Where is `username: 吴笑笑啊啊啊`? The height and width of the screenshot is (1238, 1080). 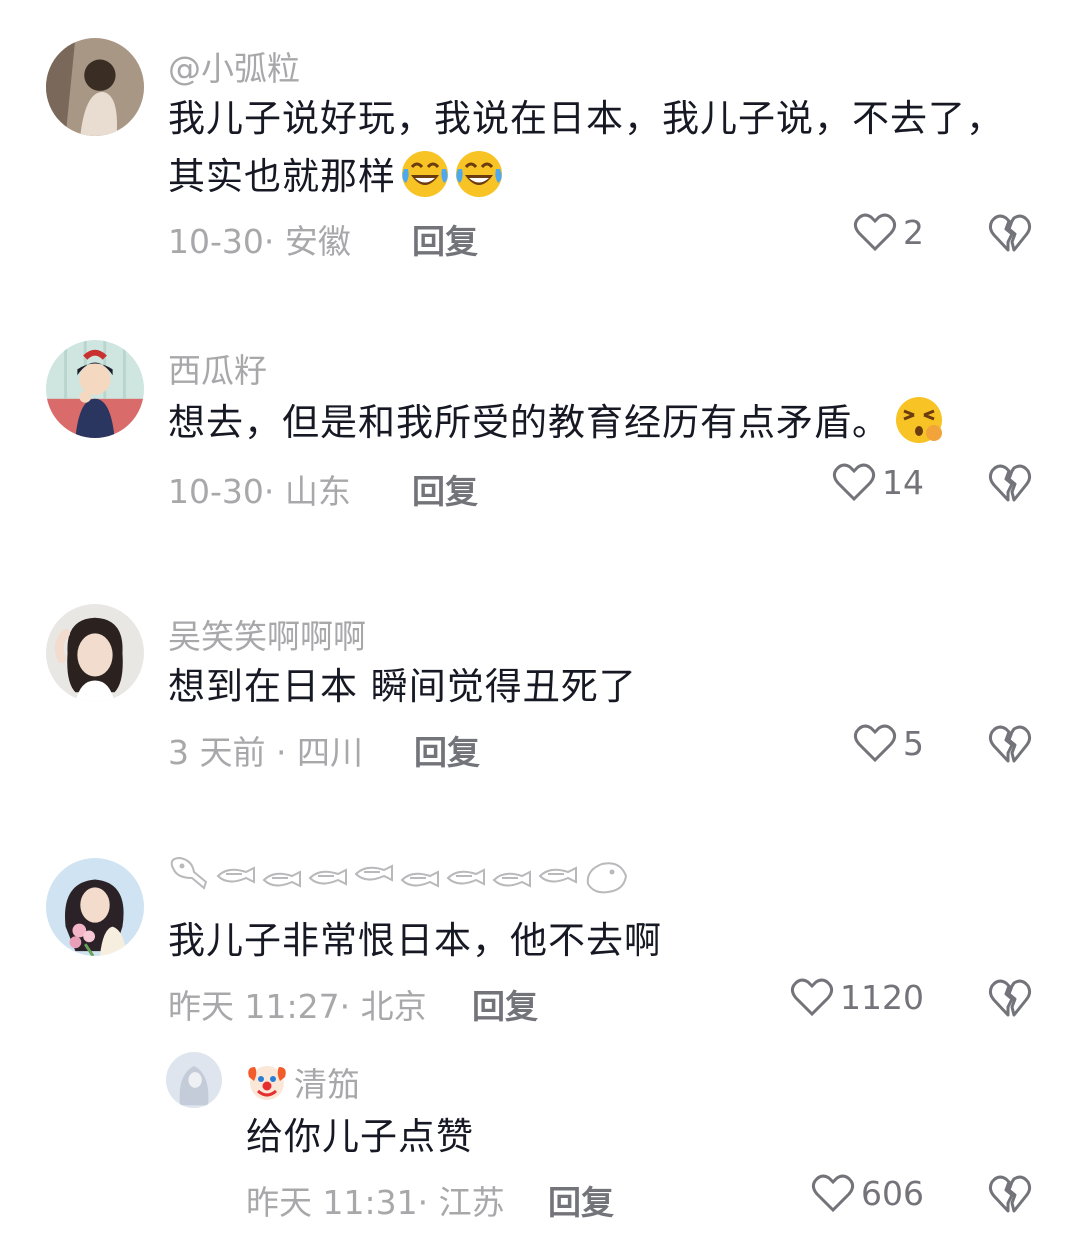 username: 吴笑笑啊啊啊 is located at coordinates (267, 634).